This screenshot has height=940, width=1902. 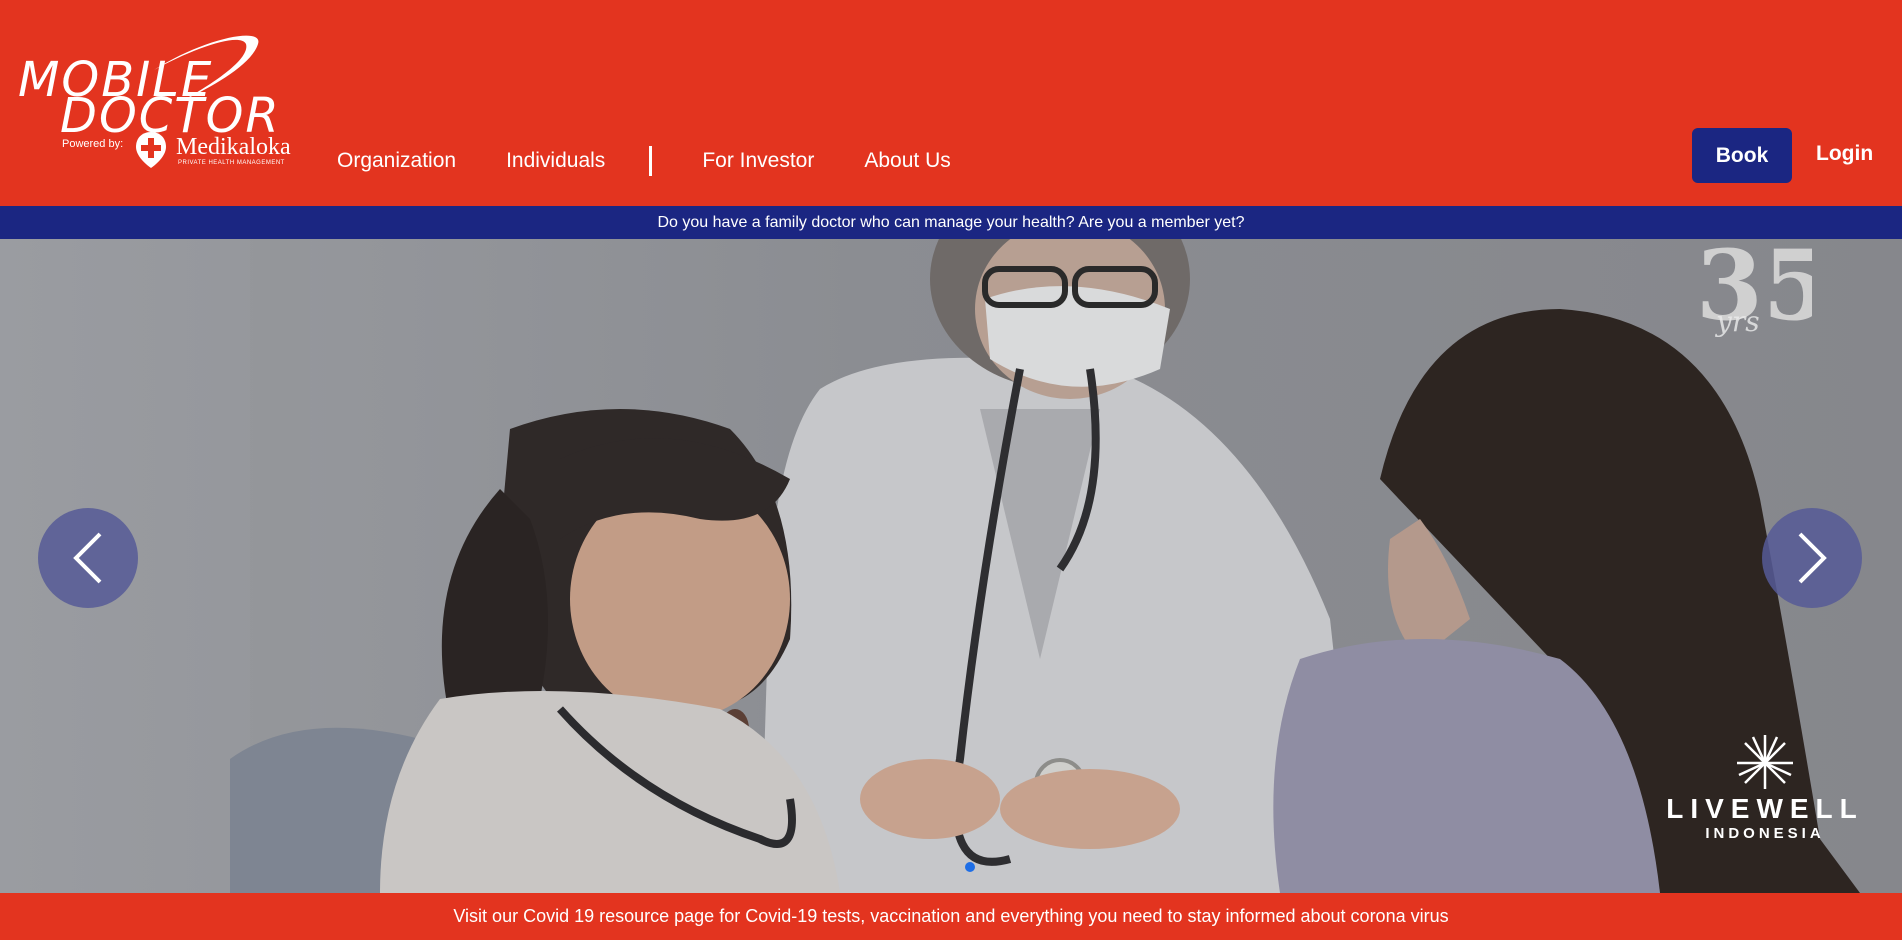 I want to click on carousel-next-button, so click(x=1812, y=558).